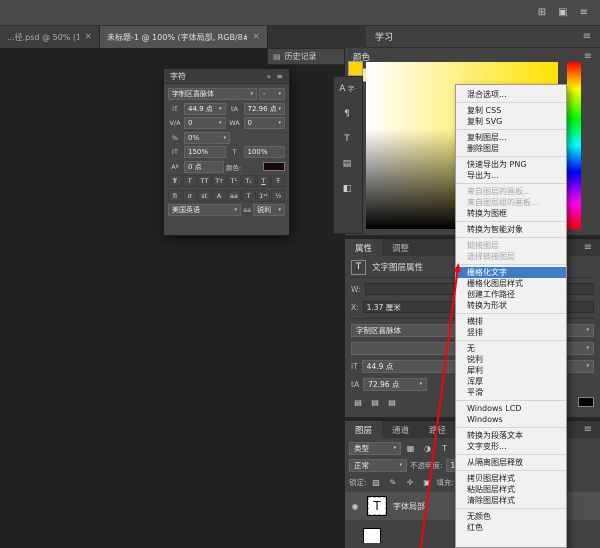  Describe the element at coordinates (278, 181) in the screenshot. I see `strikethrough-button: Ŧ` at that location.